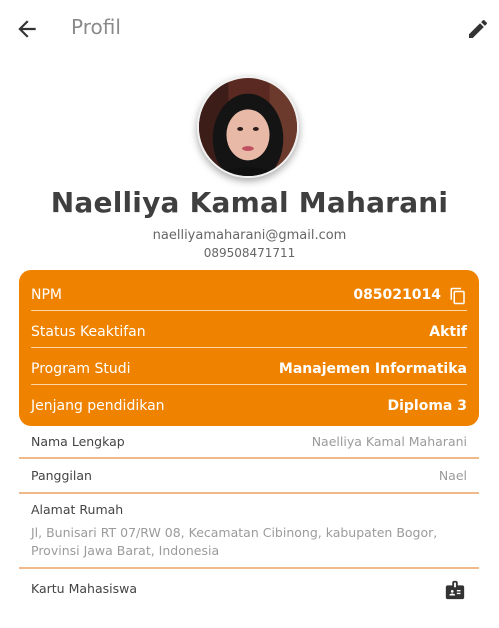 The image size is (499, 628). I want to click on nickname-row: Panggilan Nael, so click(249, 480).